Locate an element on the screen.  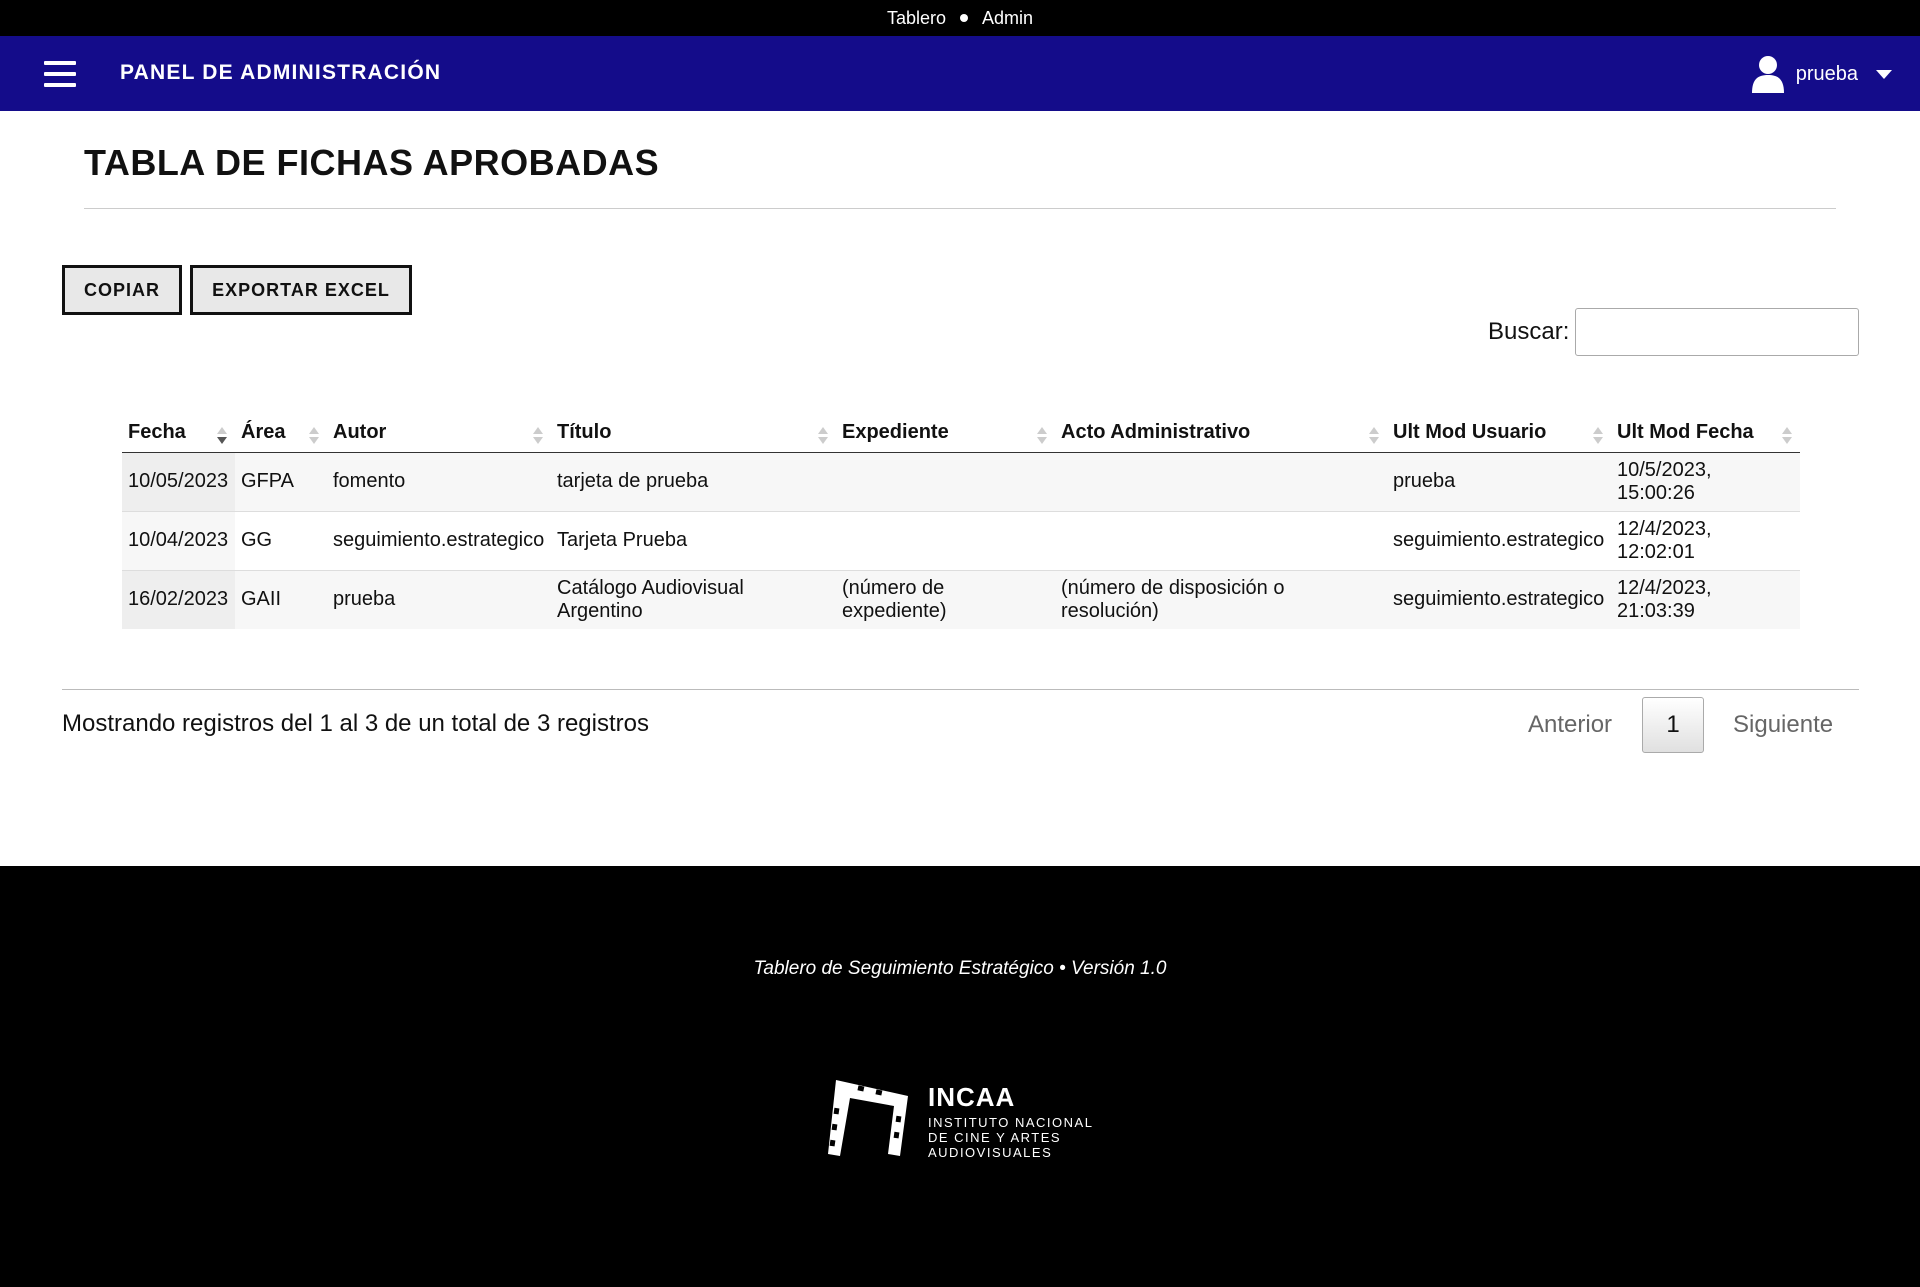
navbar: PANEL DE ADMINISTRACIÓN prueba is located at coordinates (960, 73).